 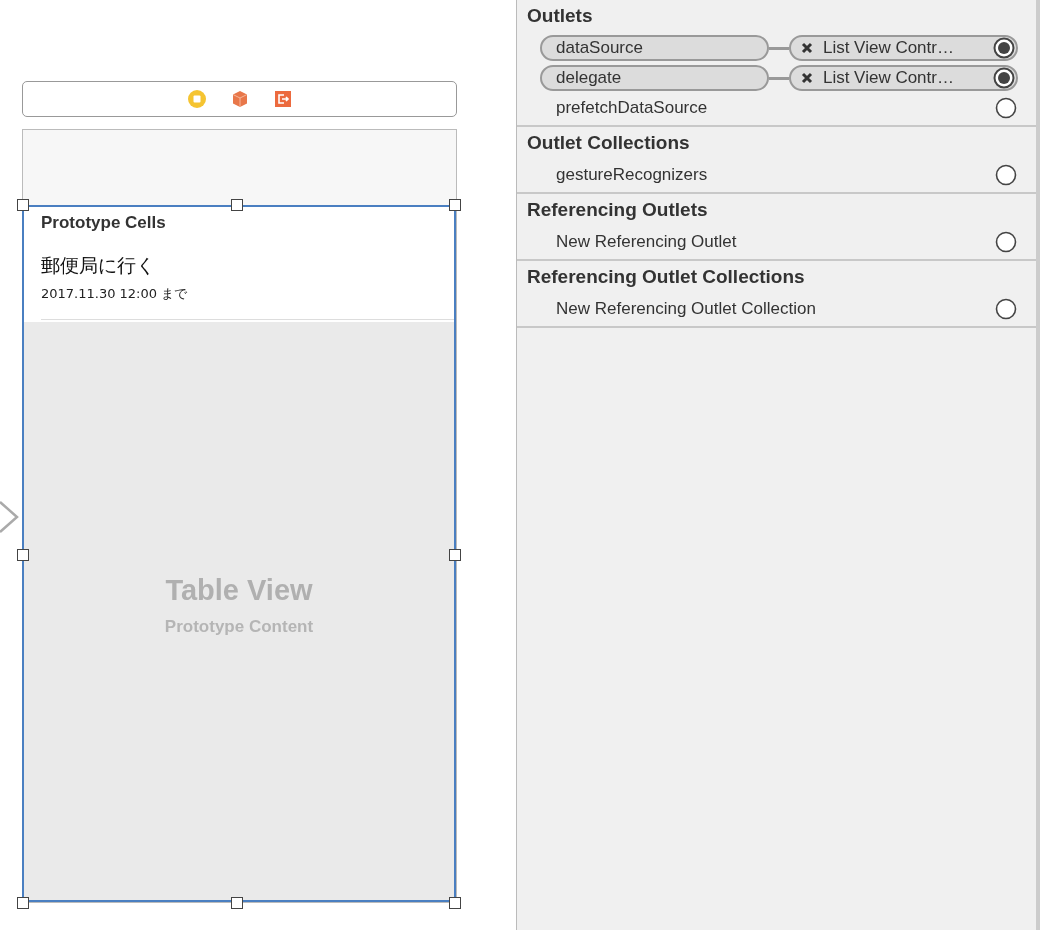 What do you see at coordinates (617, 210) in the screenshot?
I see `section-title: Referencing Outlets` at bounding box center [617, 210].